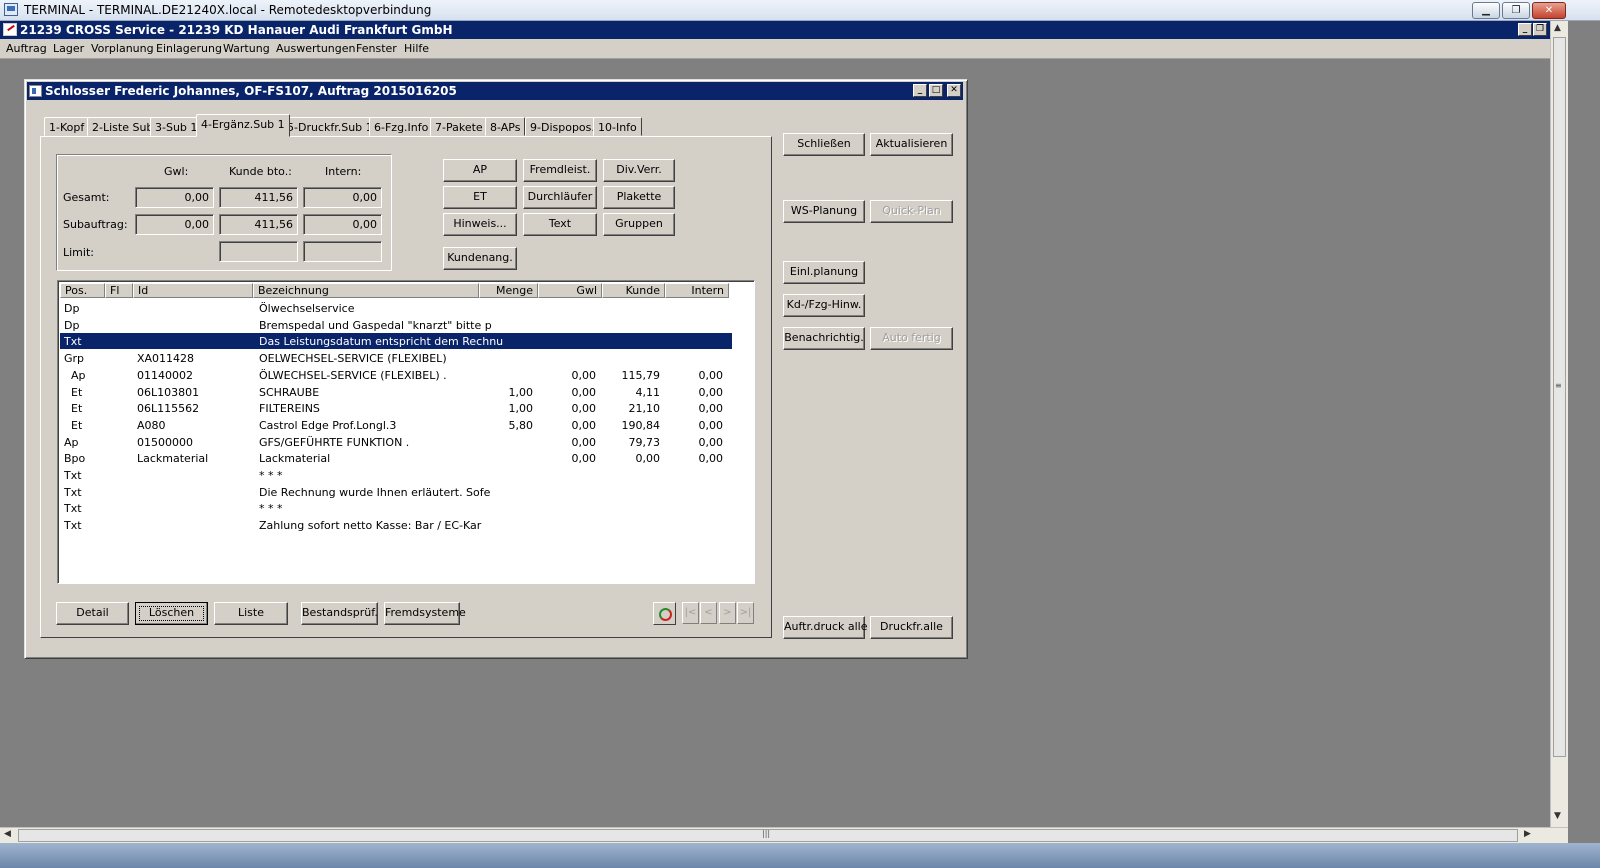  I want to click on dialog-maximize-icon: □, so click(936, 90).